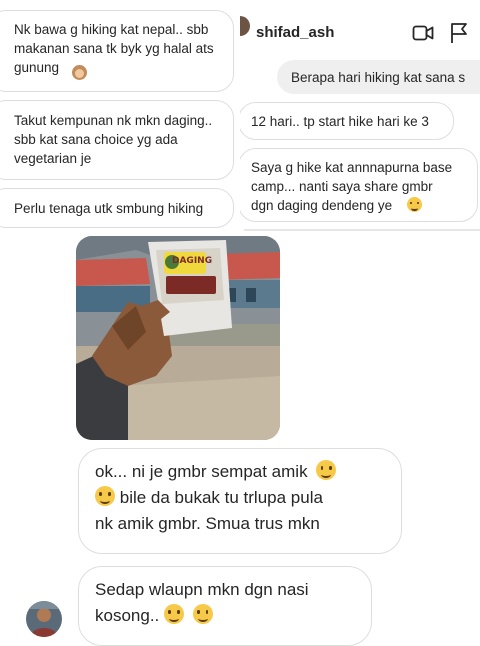 The image size is (480, 646). I want to click on flag-icon, so click(459, 35).